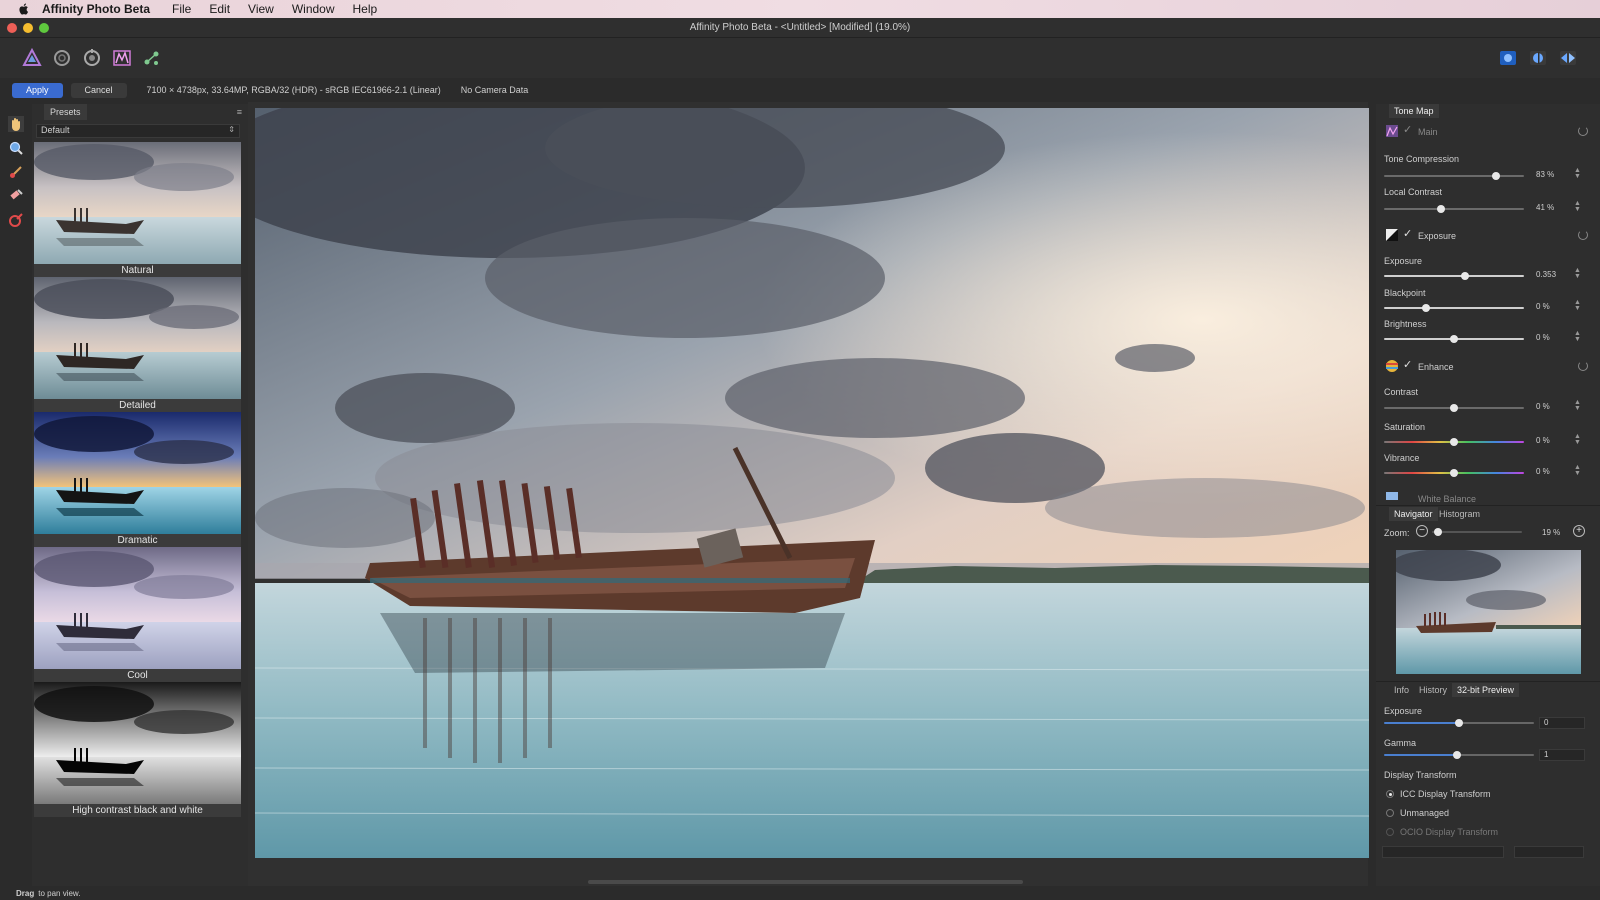 This screenshot has width=1600, height=900. What do you see at coordinates (92, 58) in the screenshot?
I see `develop-persona-icon` at bounding box center [92, 58].